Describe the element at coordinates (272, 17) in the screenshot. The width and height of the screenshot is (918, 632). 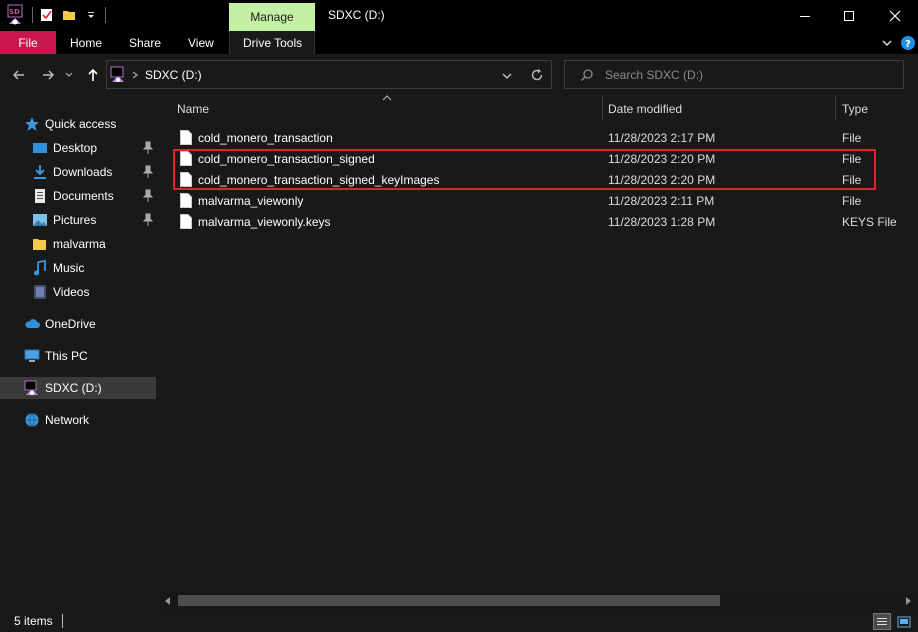
I see `tab-manage: Manage` at that location.